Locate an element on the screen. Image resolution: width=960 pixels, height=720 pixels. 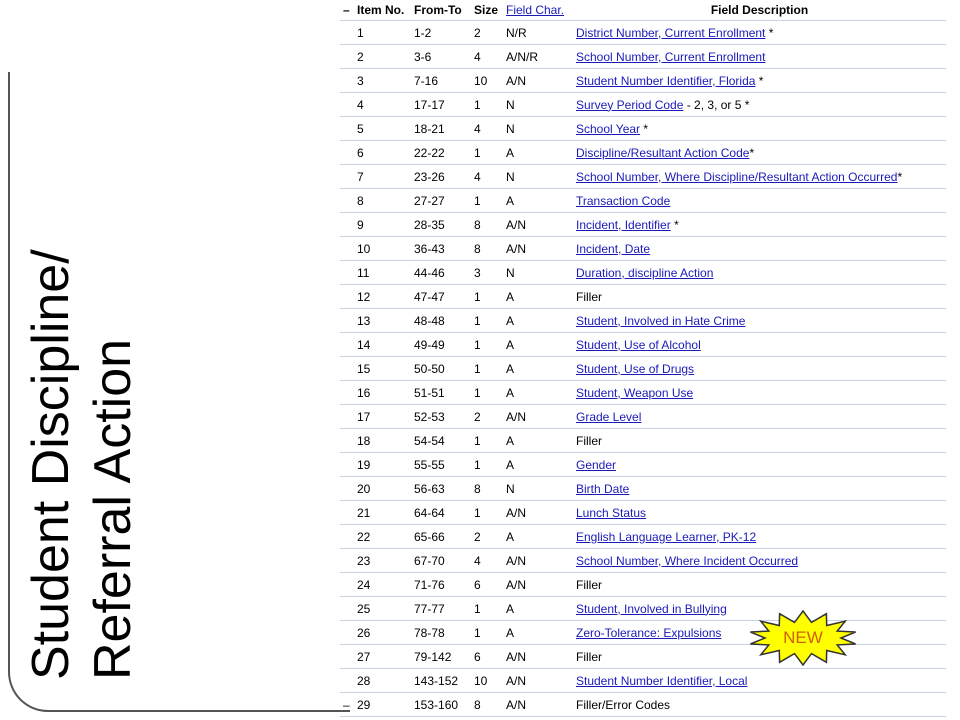
field-description-cell: School Year * is located at coordinates (759, 128).